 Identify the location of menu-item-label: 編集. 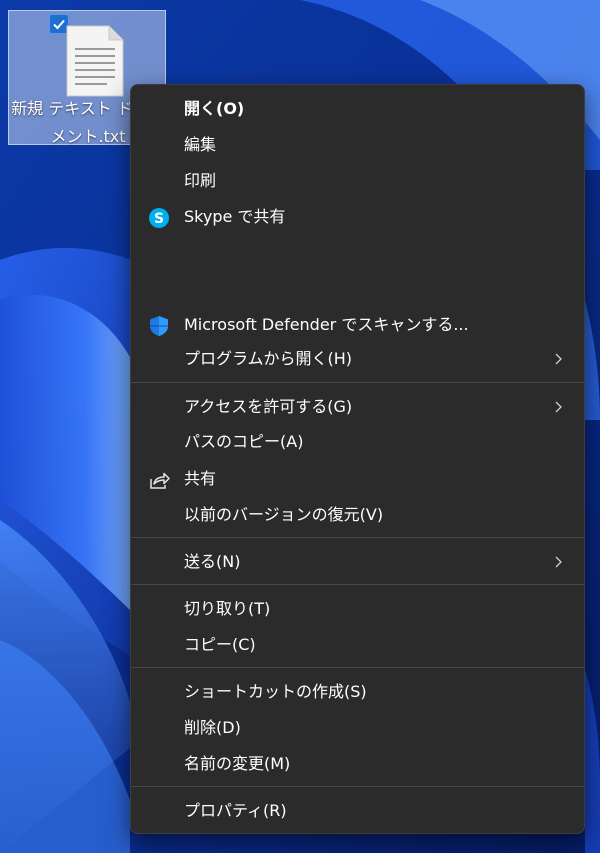
(200, 144).